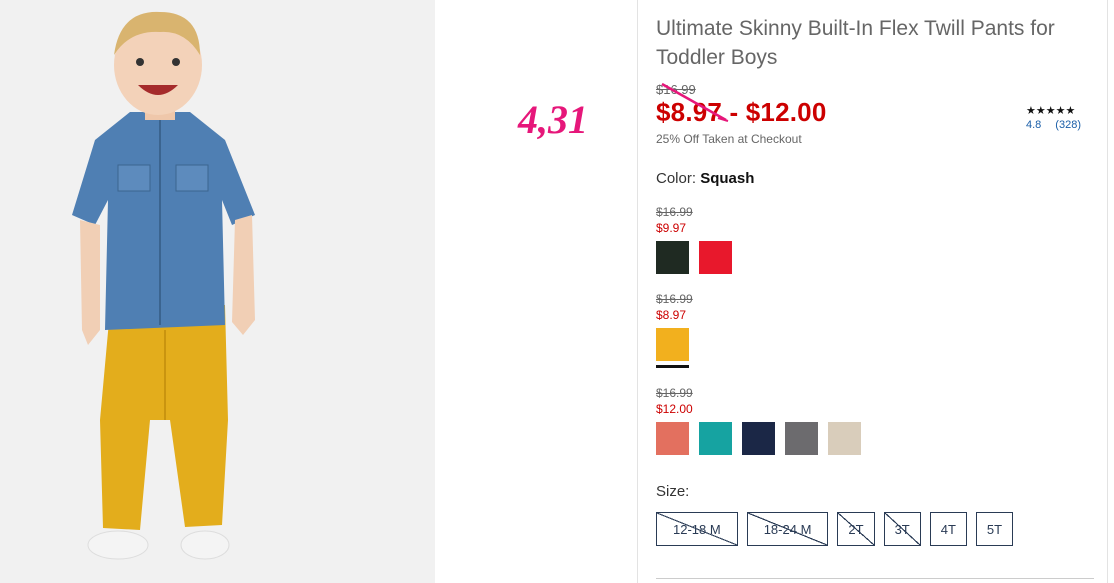 The image size is (1114, 583). I want to click on group-sale-price: $12.00, so click(674, 409).